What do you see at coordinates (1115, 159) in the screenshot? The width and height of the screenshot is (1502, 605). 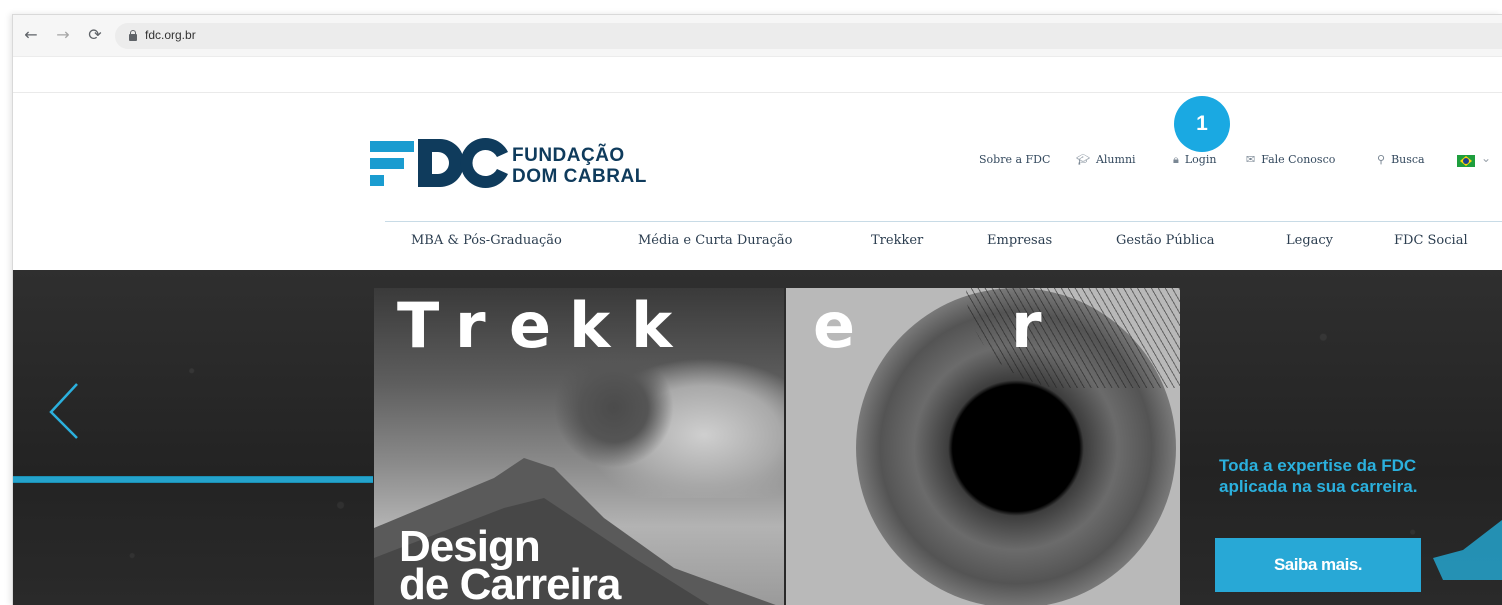 I see `util-label: Alumni` at bounding box center [1115, 159].